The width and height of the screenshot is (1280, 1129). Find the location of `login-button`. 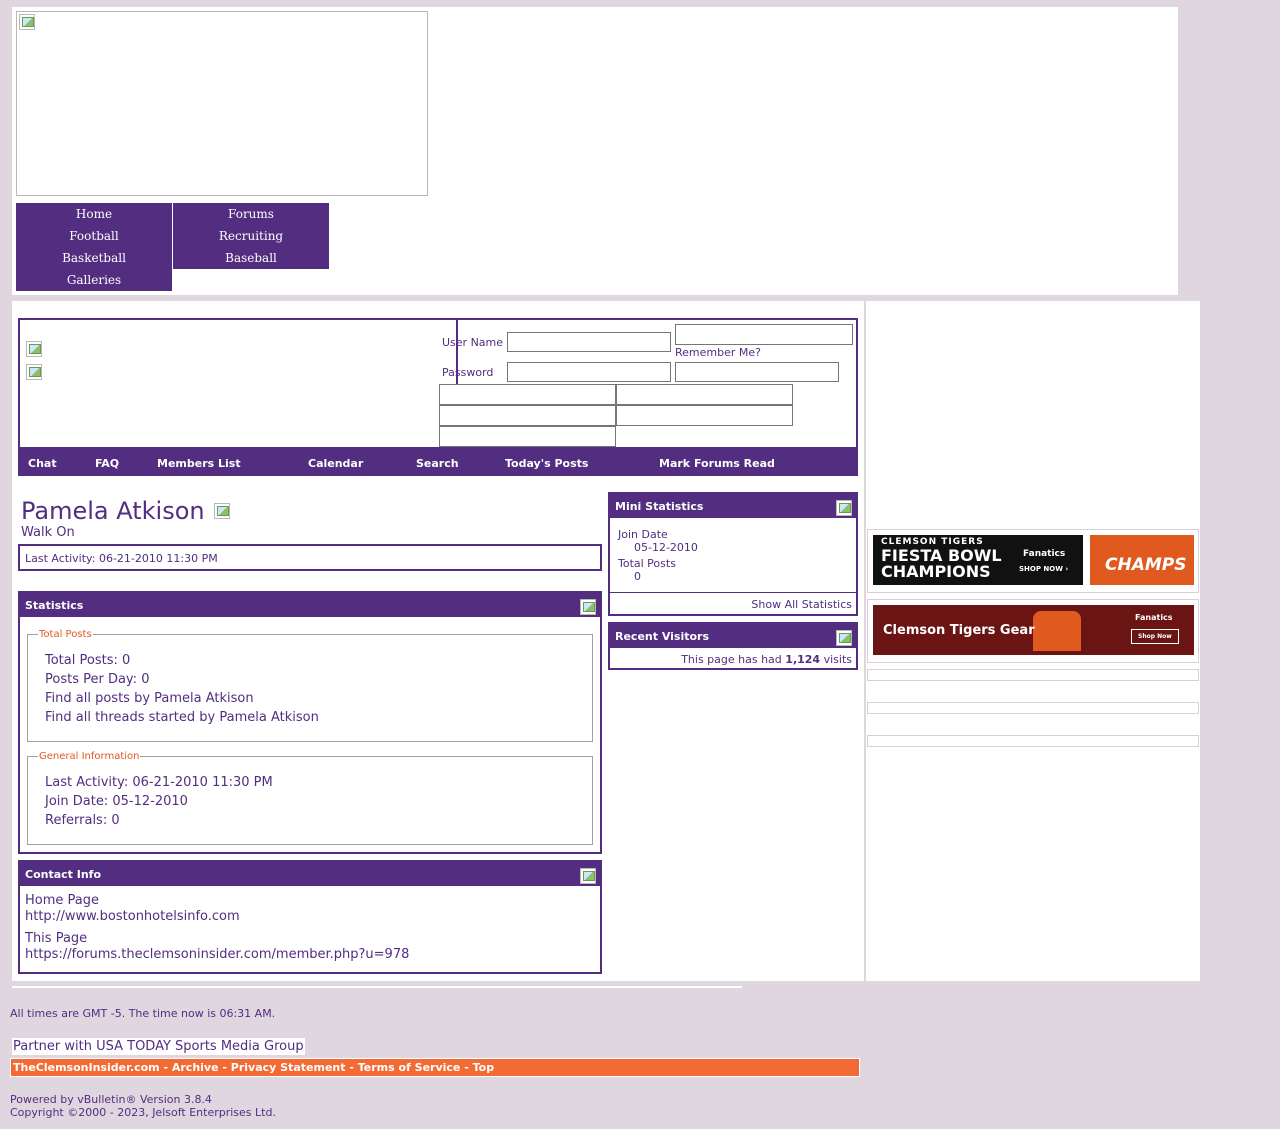

login-button is located at coordinates (764, 334).